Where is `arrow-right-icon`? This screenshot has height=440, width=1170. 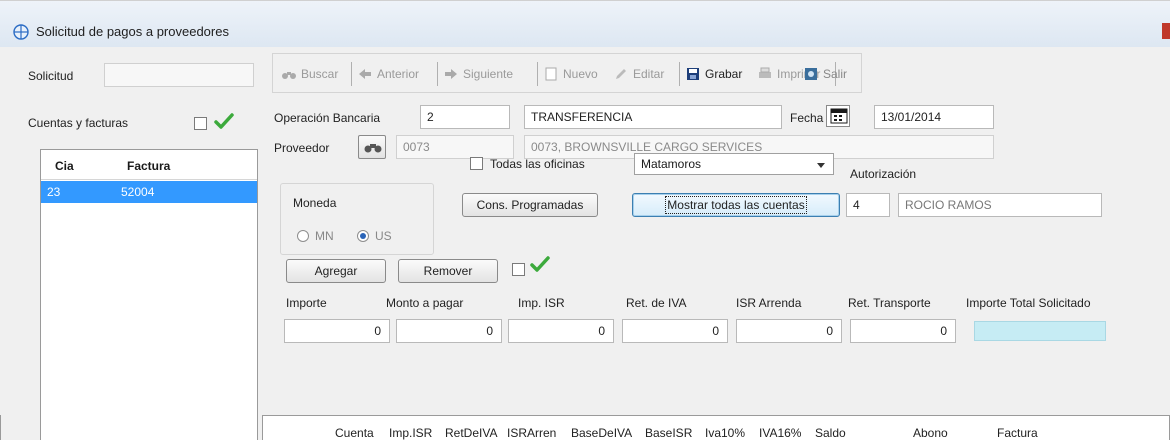
arrow-right-icon is located at coordinates (451, 74).